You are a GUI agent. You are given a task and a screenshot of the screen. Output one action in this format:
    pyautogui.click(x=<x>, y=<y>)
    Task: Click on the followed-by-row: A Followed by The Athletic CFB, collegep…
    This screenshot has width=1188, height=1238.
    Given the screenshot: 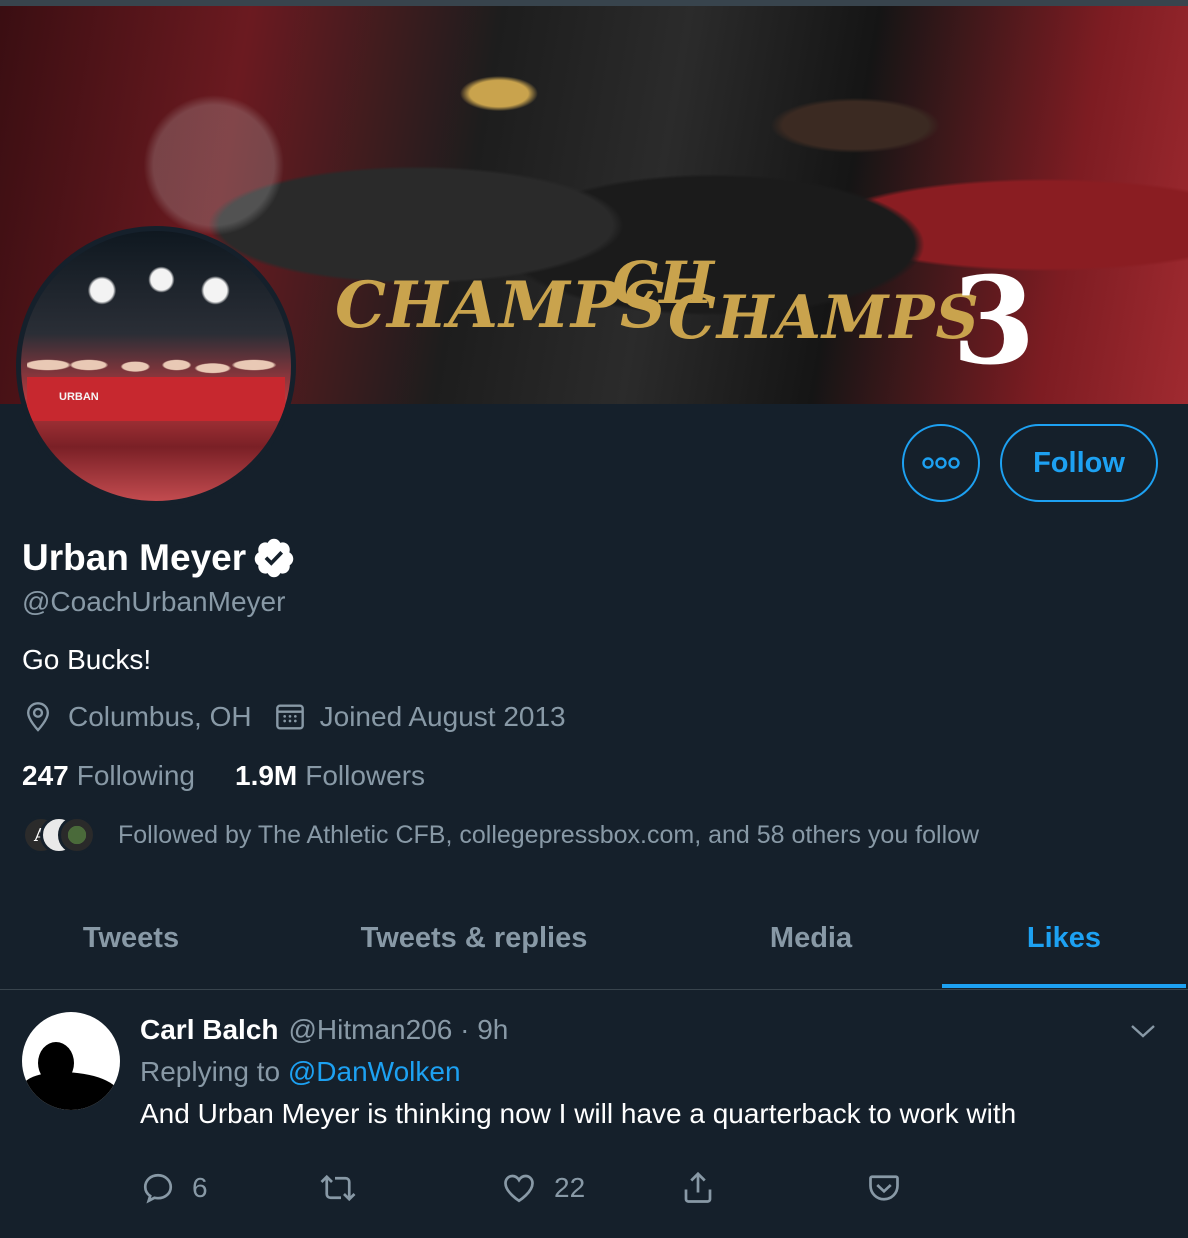 What is the action you would take?
    pyautogui.click(x=500, y=835)
    